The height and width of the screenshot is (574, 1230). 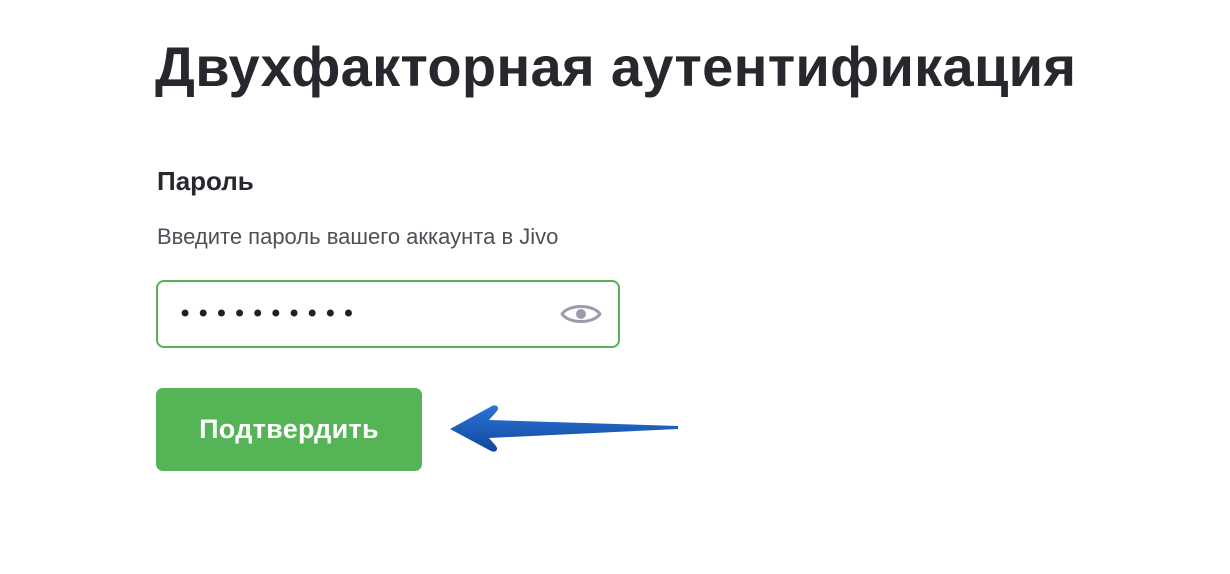 What do you see at coordinates (205, 181) in the screenshot?
I see `password-label: Пароль` at bounding box center [205, 181].